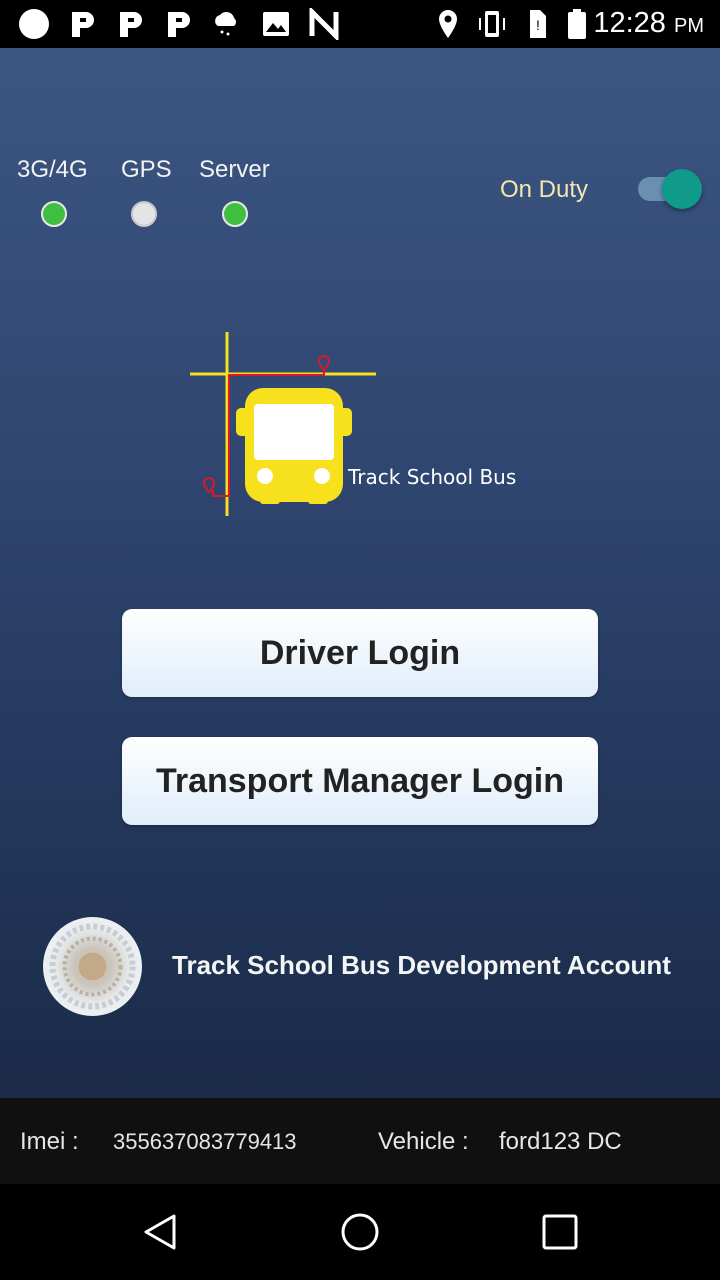  Describe the element at coordinates (54, 214) in the screenshot. I see `network-status-dot` at that location.